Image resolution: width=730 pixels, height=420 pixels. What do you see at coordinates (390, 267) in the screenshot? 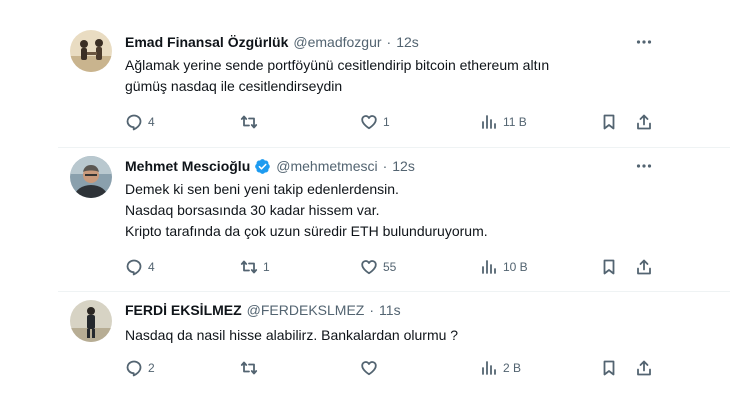
I see `like-count: 55` at bounding box center [390, 267].